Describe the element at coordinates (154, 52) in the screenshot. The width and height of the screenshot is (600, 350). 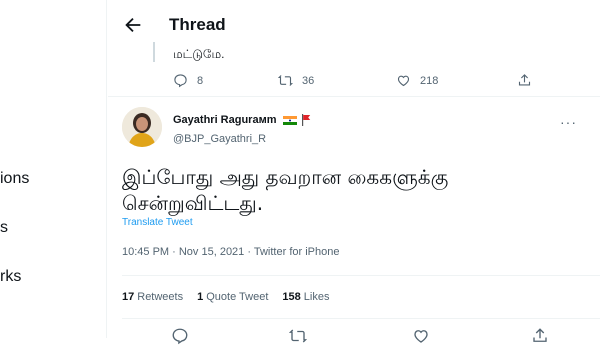
I see `thread-connector-line` at that location.